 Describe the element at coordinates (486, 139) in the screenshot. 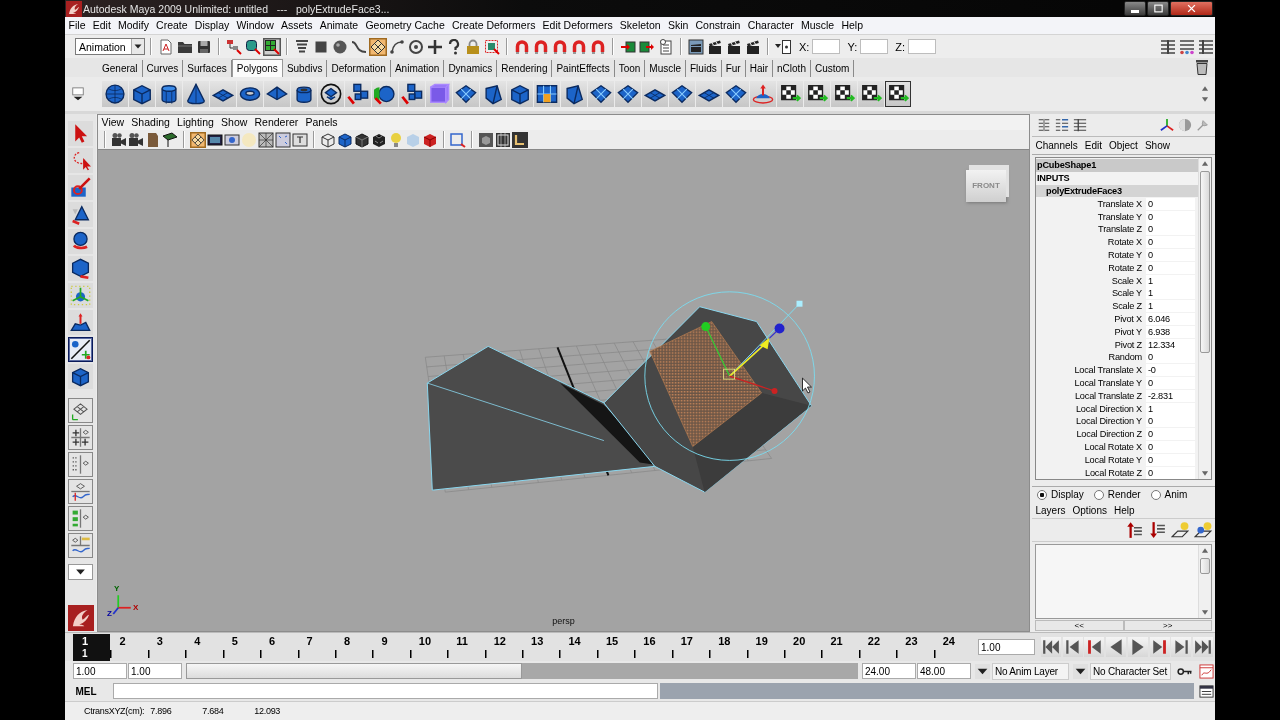

I see `boxed-cube-icon` at that location.